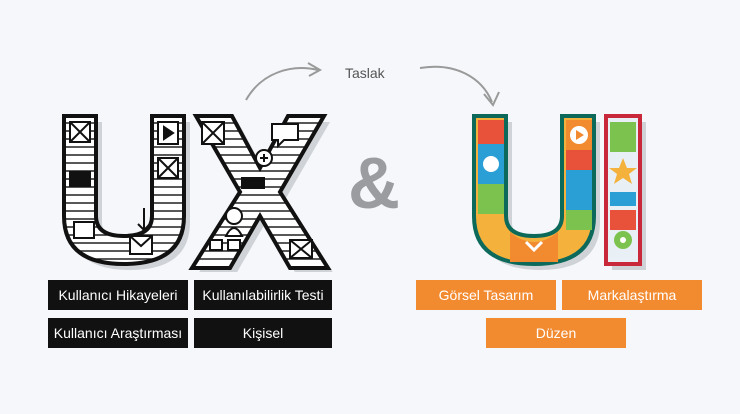 The height and width of the screenshot is (414, 740). I want to click on ux-logo, so click(197, 193).